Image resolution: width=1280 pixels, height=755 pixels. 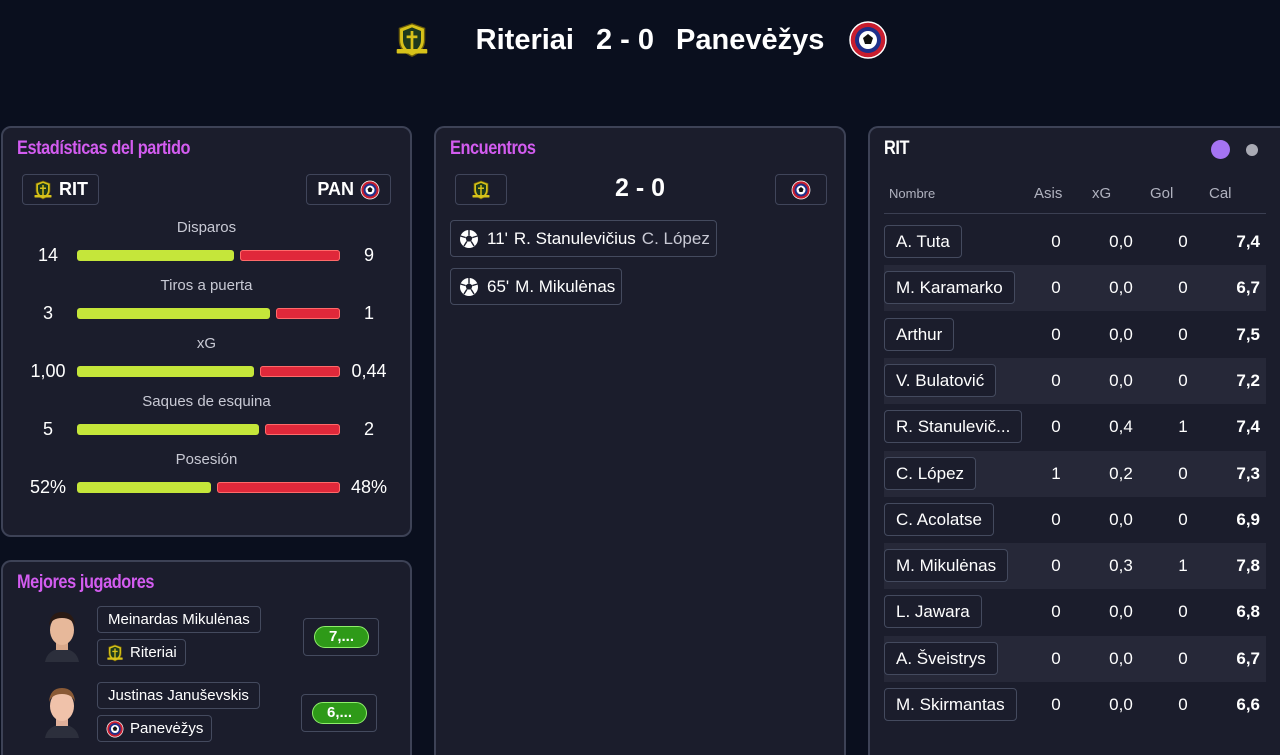 What do you see at coordinates (178, 695) in the screenshot?
I see `best-player-name: Justinas Januševskis` at bounding box center [178, 695].